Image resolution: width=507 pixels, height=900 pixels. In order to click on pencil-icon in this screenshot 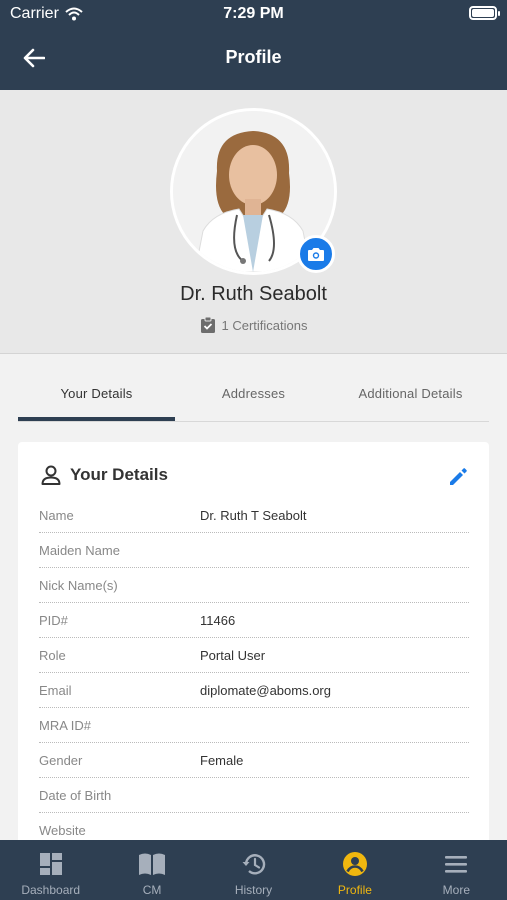, I will do `click(458, 476)`.